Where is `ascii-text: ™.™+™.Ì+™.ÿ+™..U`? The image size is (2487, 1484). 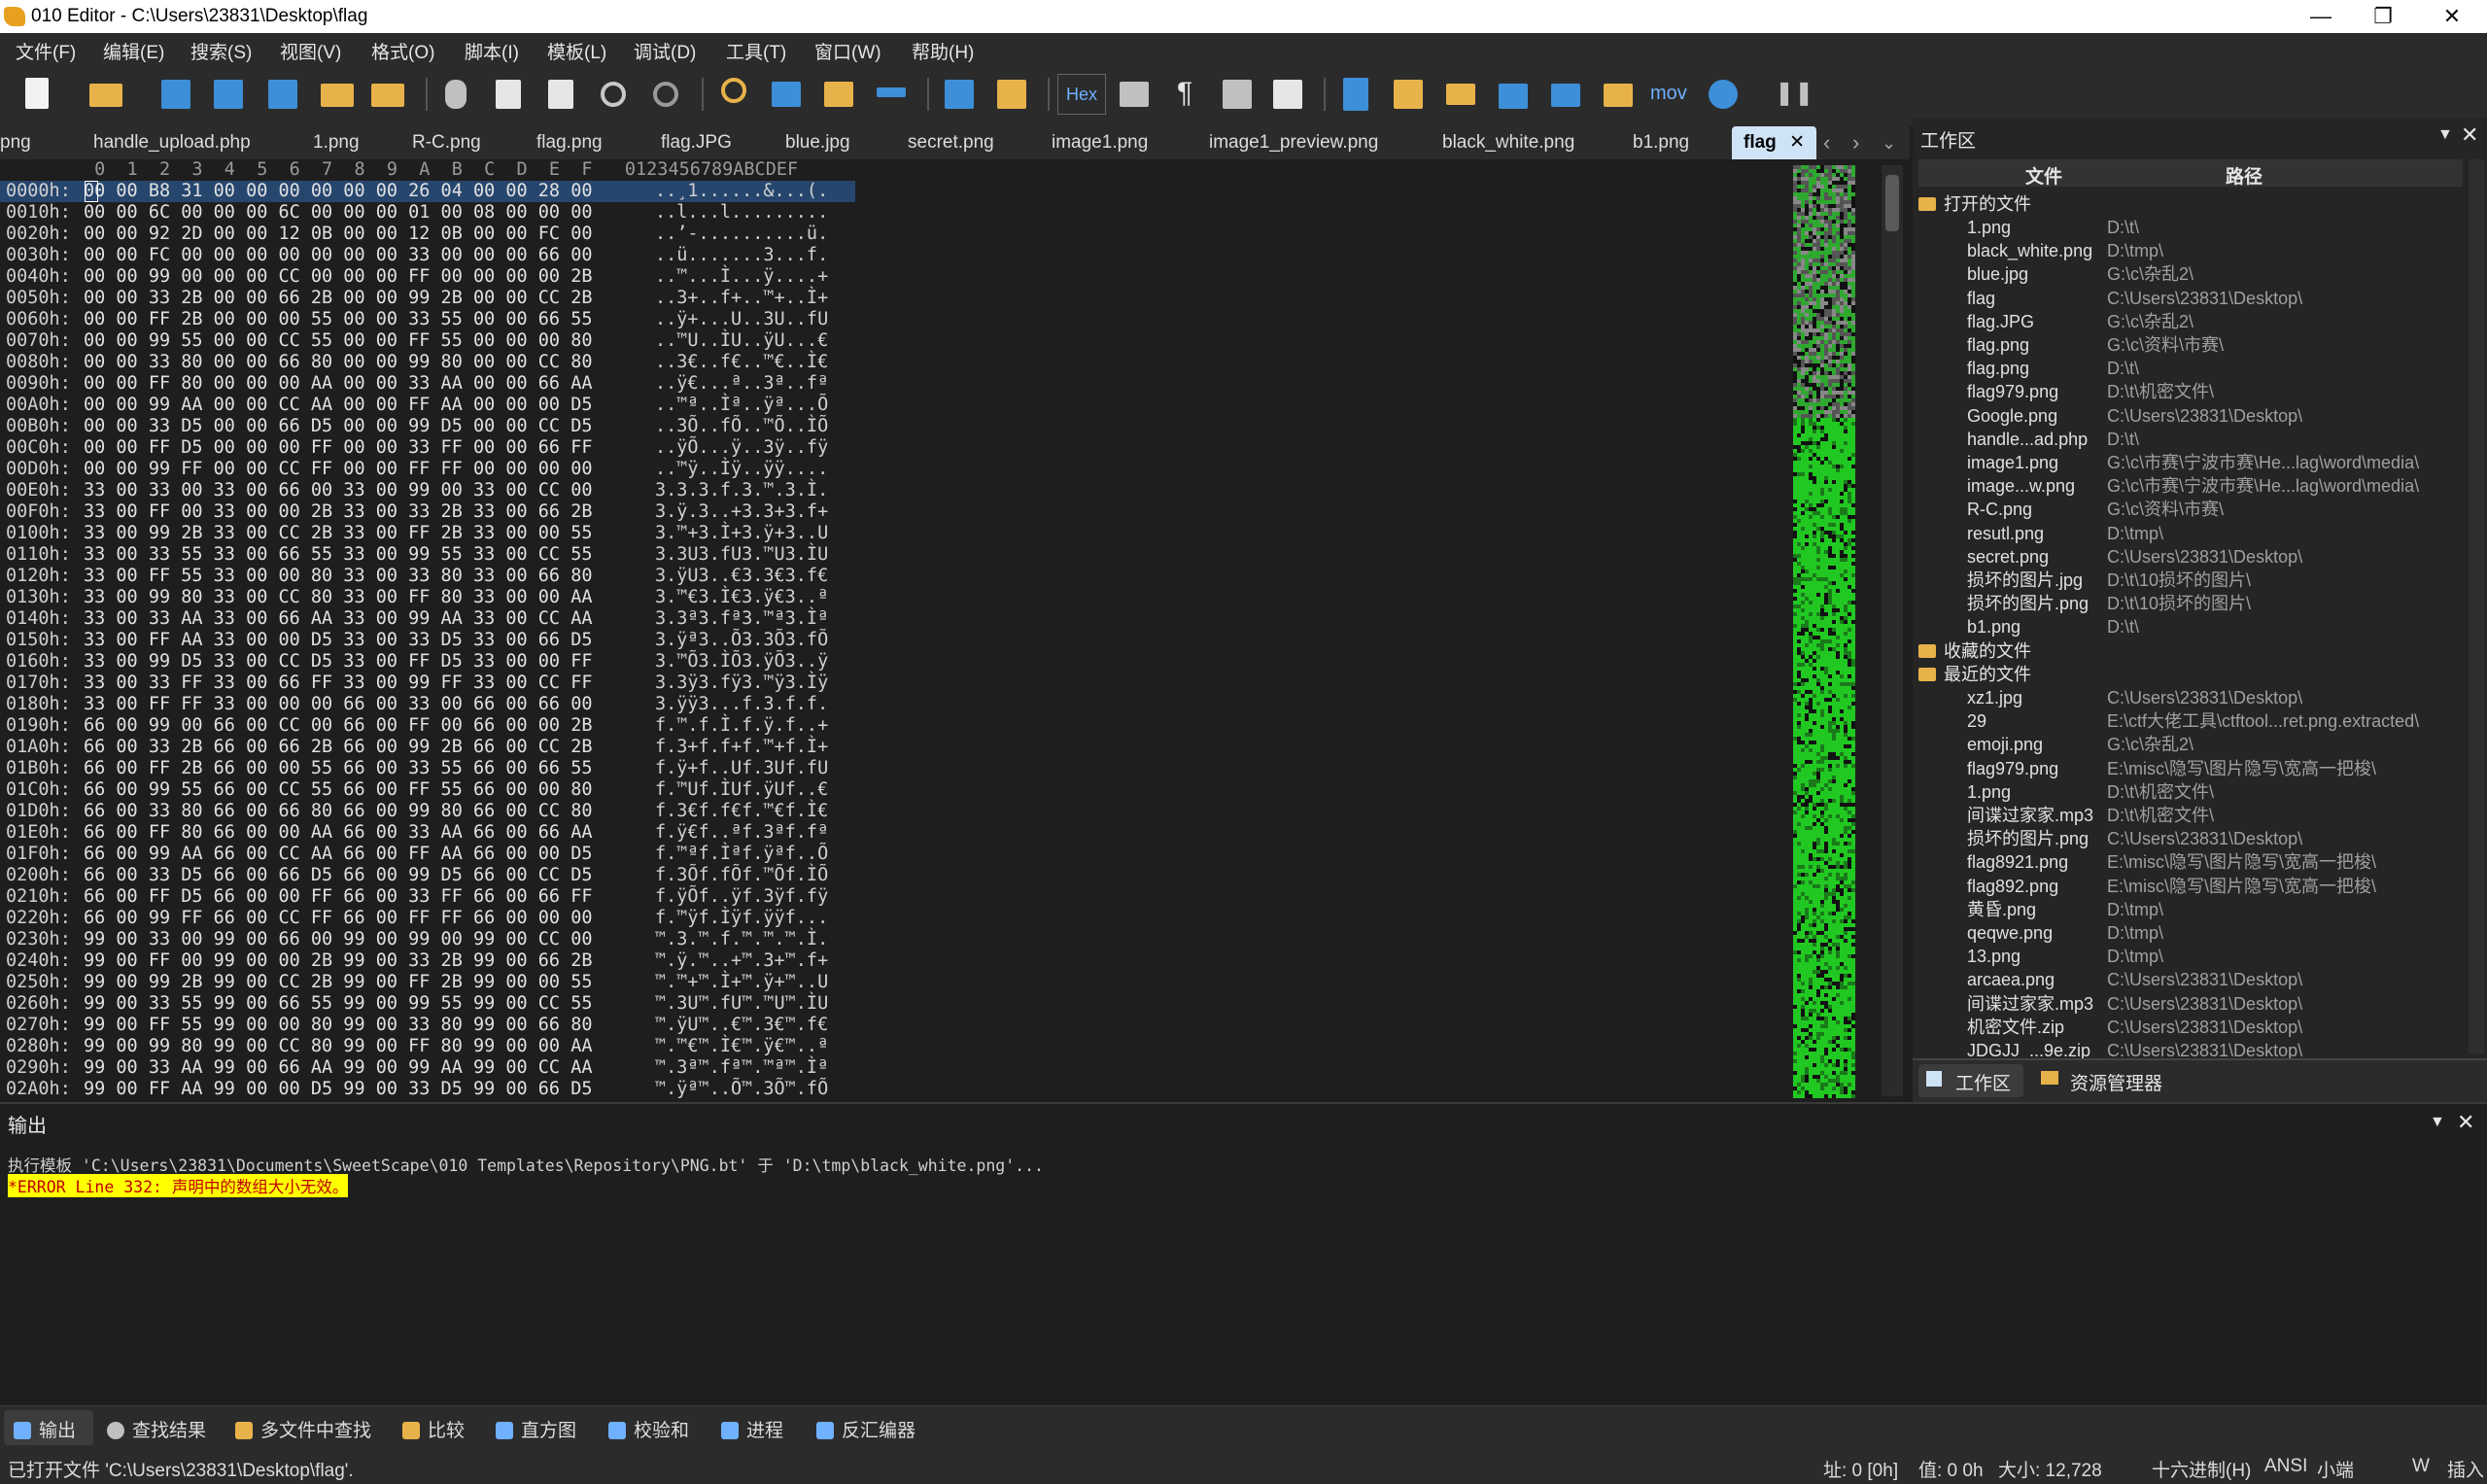
ascii-text: ™.™+™.Ì+™.ÿ+™..U is located at coordinates (741, 982).